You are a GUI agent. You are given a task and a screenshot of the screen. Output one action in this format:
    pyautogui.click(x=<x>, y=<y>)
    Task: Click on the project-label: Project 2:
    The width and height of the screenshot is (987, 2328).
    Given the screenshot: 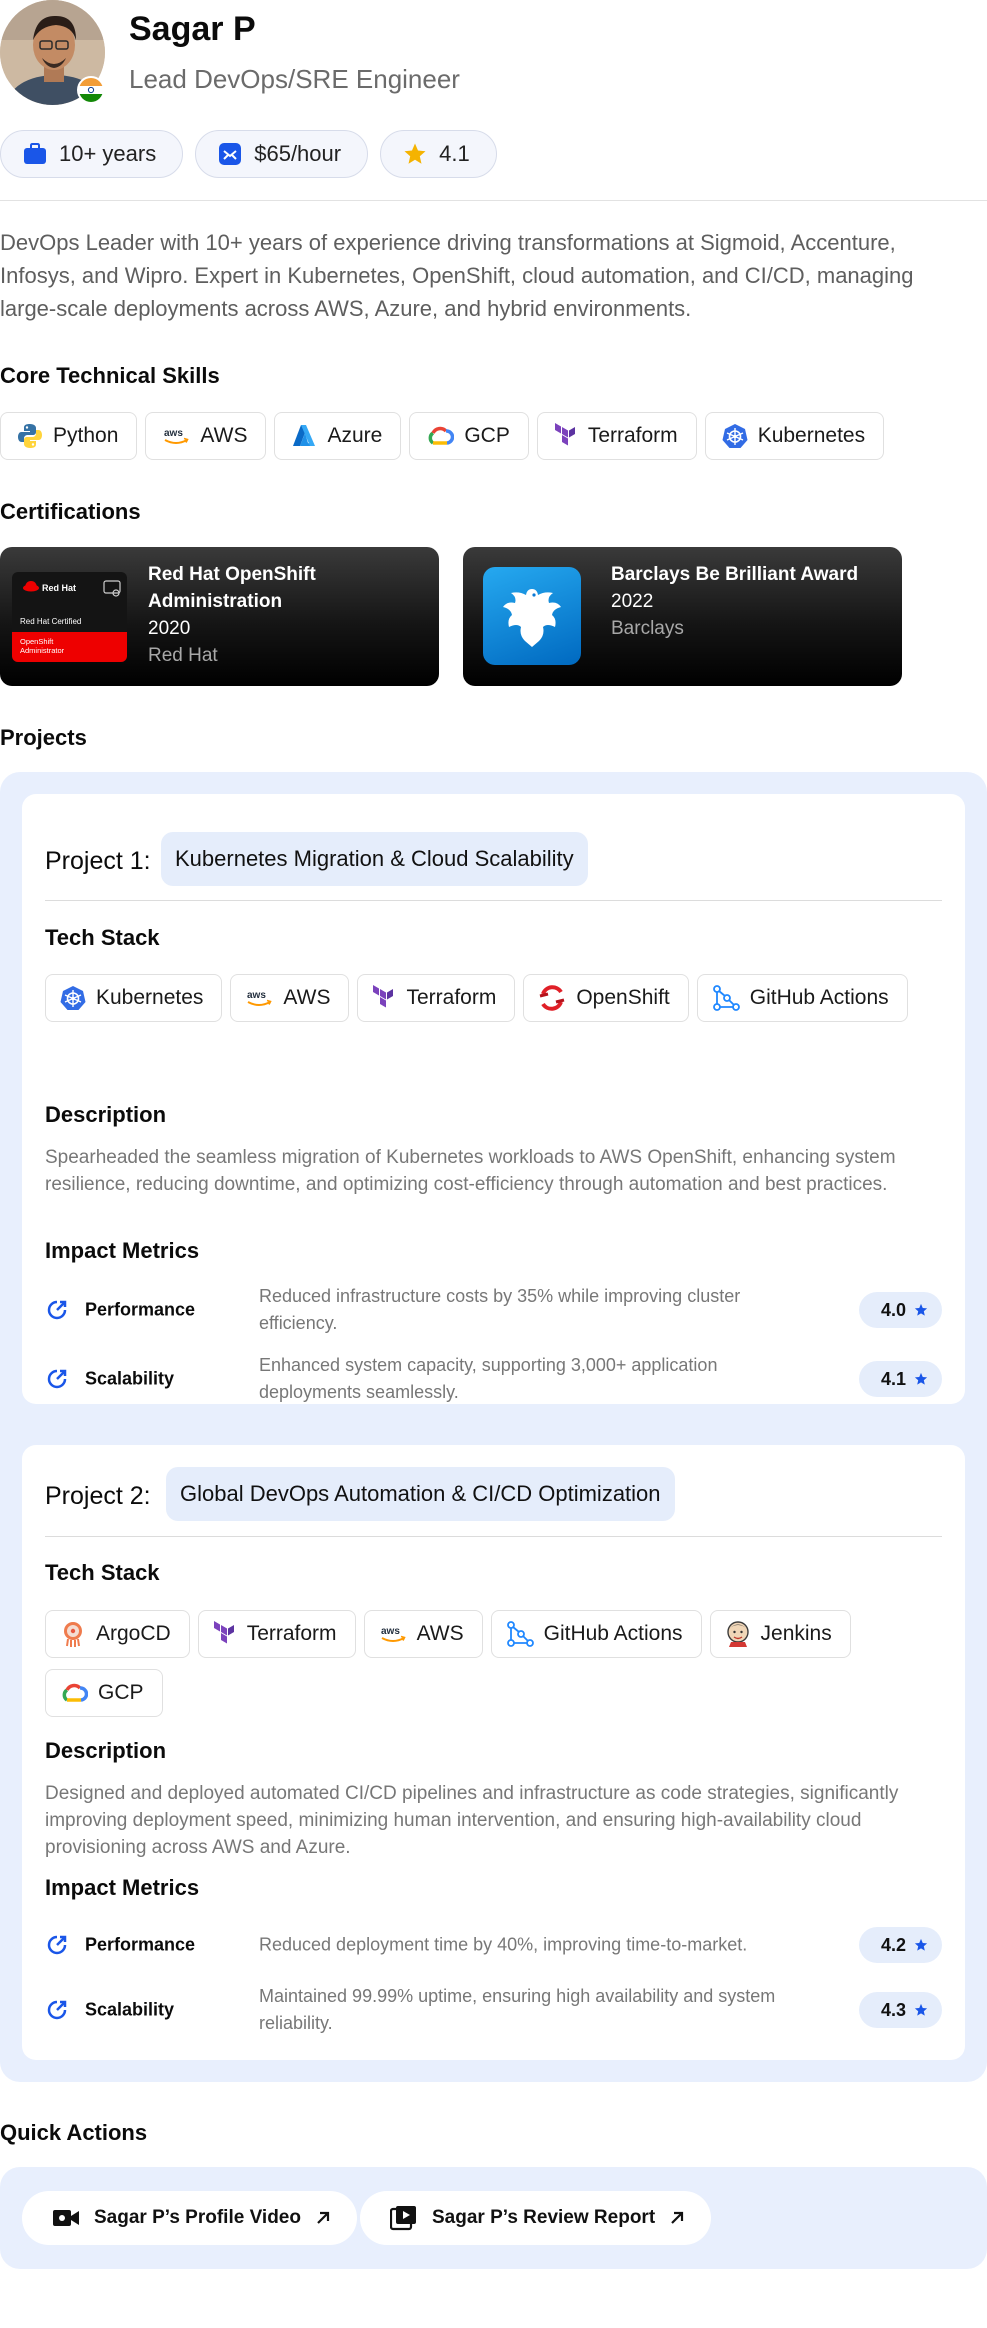 What is the action you would take?
    pyautogui.click(x=98, y=1496)
    